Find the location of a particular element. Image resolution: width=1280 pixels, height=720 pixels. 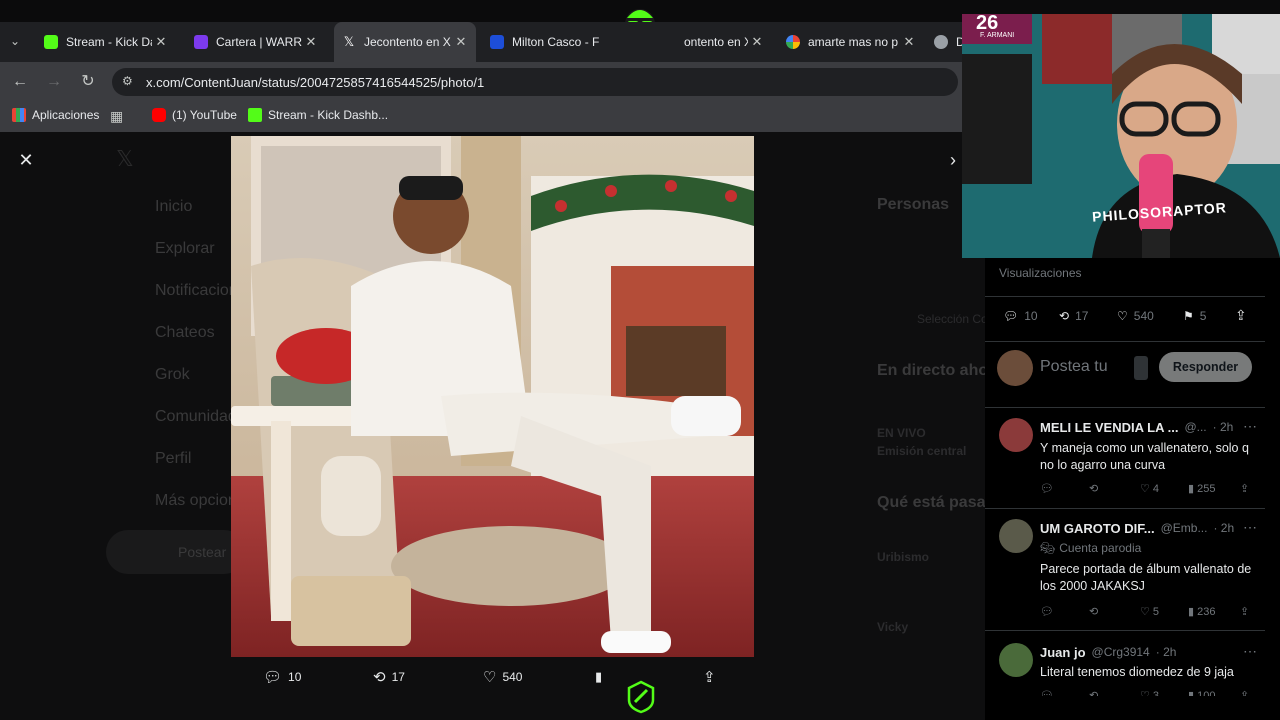

bookmark-stat: ⚑ 5 is located at coordinates (1194, 316).